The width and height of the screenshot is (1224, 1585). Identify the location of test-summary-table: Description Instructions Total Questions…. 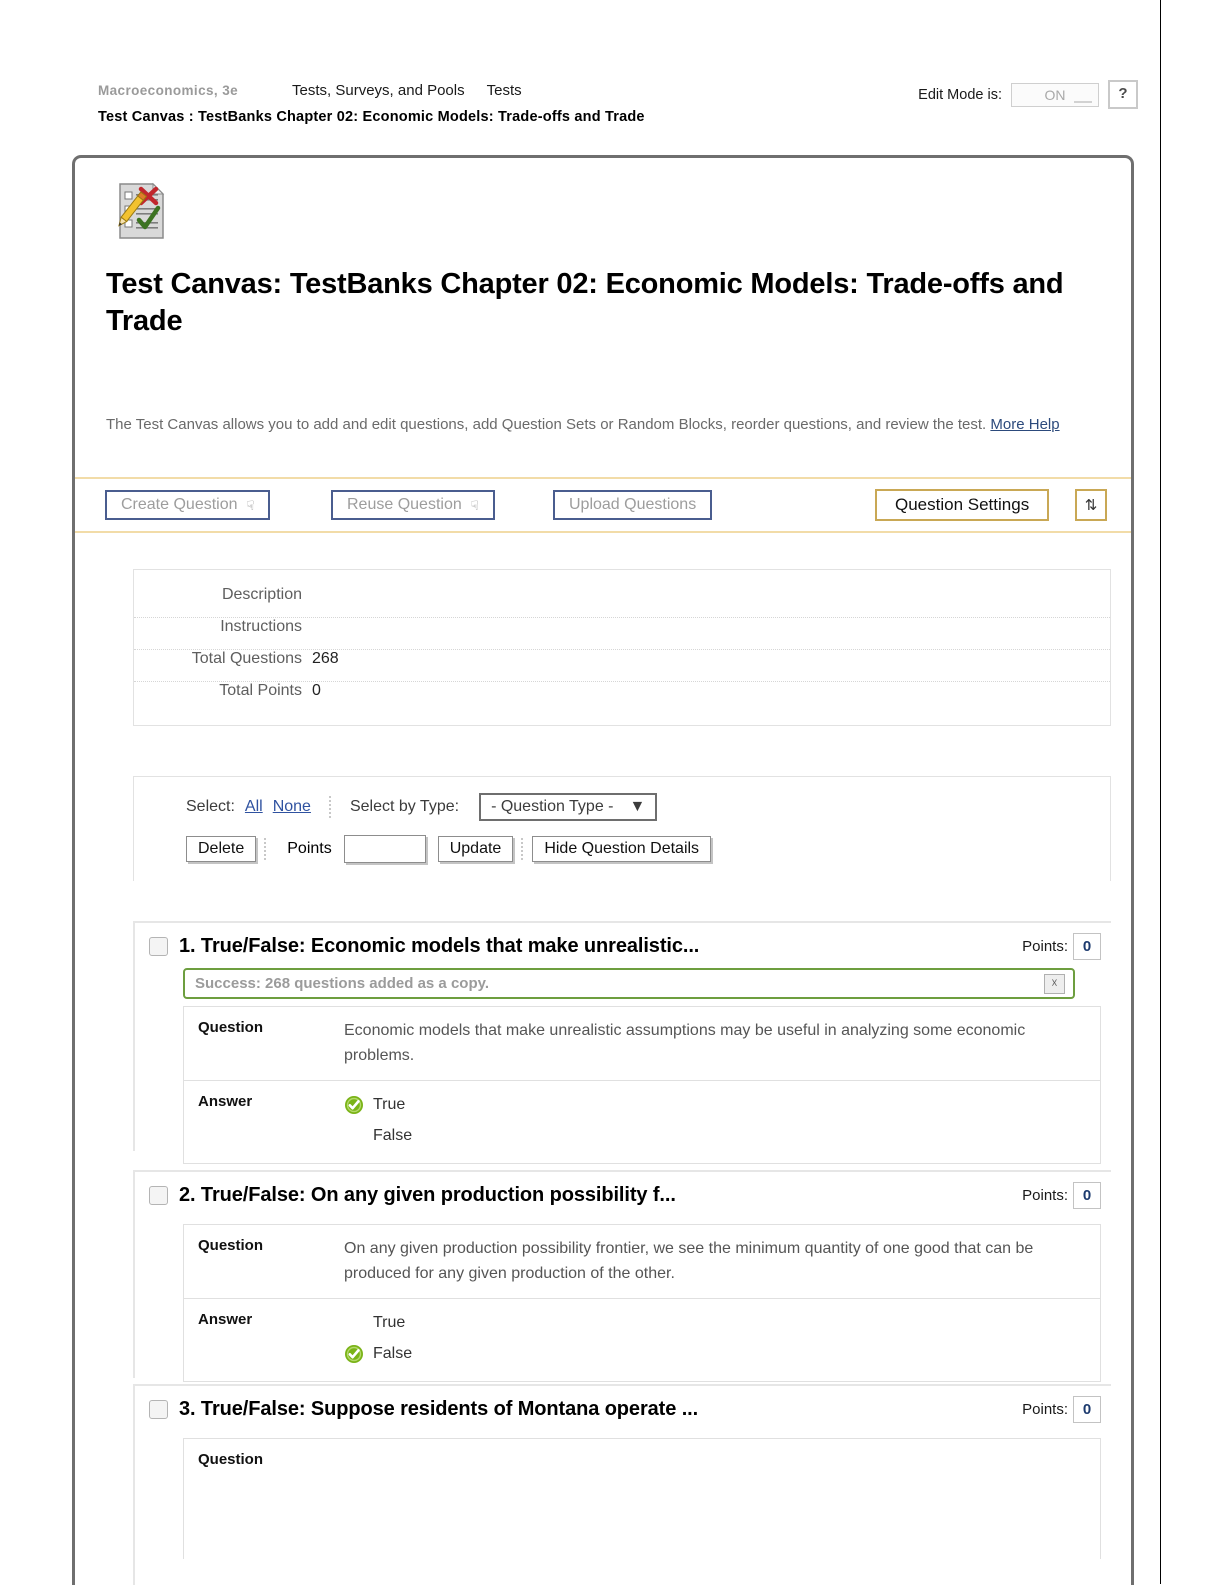
(622, 647).